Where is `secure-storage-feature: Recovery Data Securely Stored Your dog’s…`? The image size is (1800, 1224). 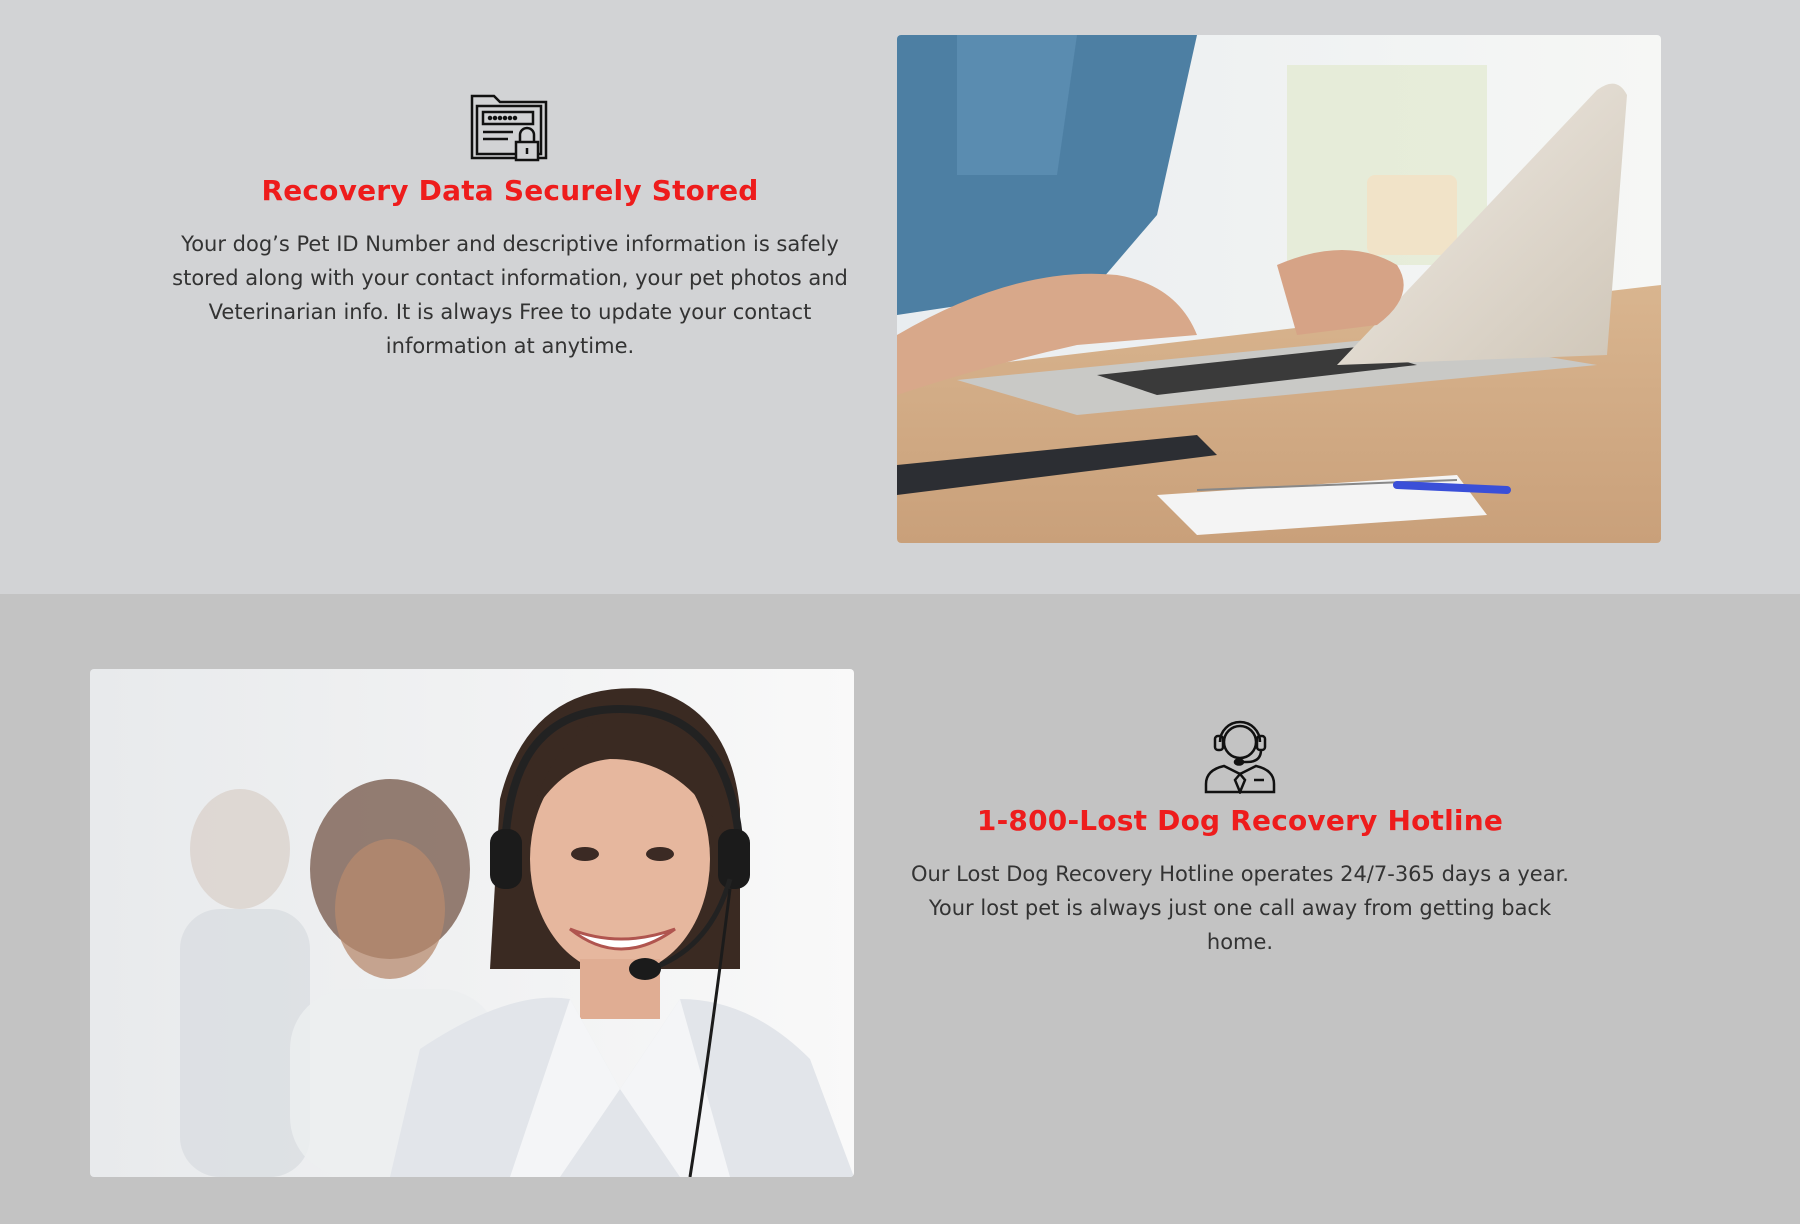
secure-storage-feature: Recovery Data Securely Stored Your dog’s… is located at coordinates (510, 225).